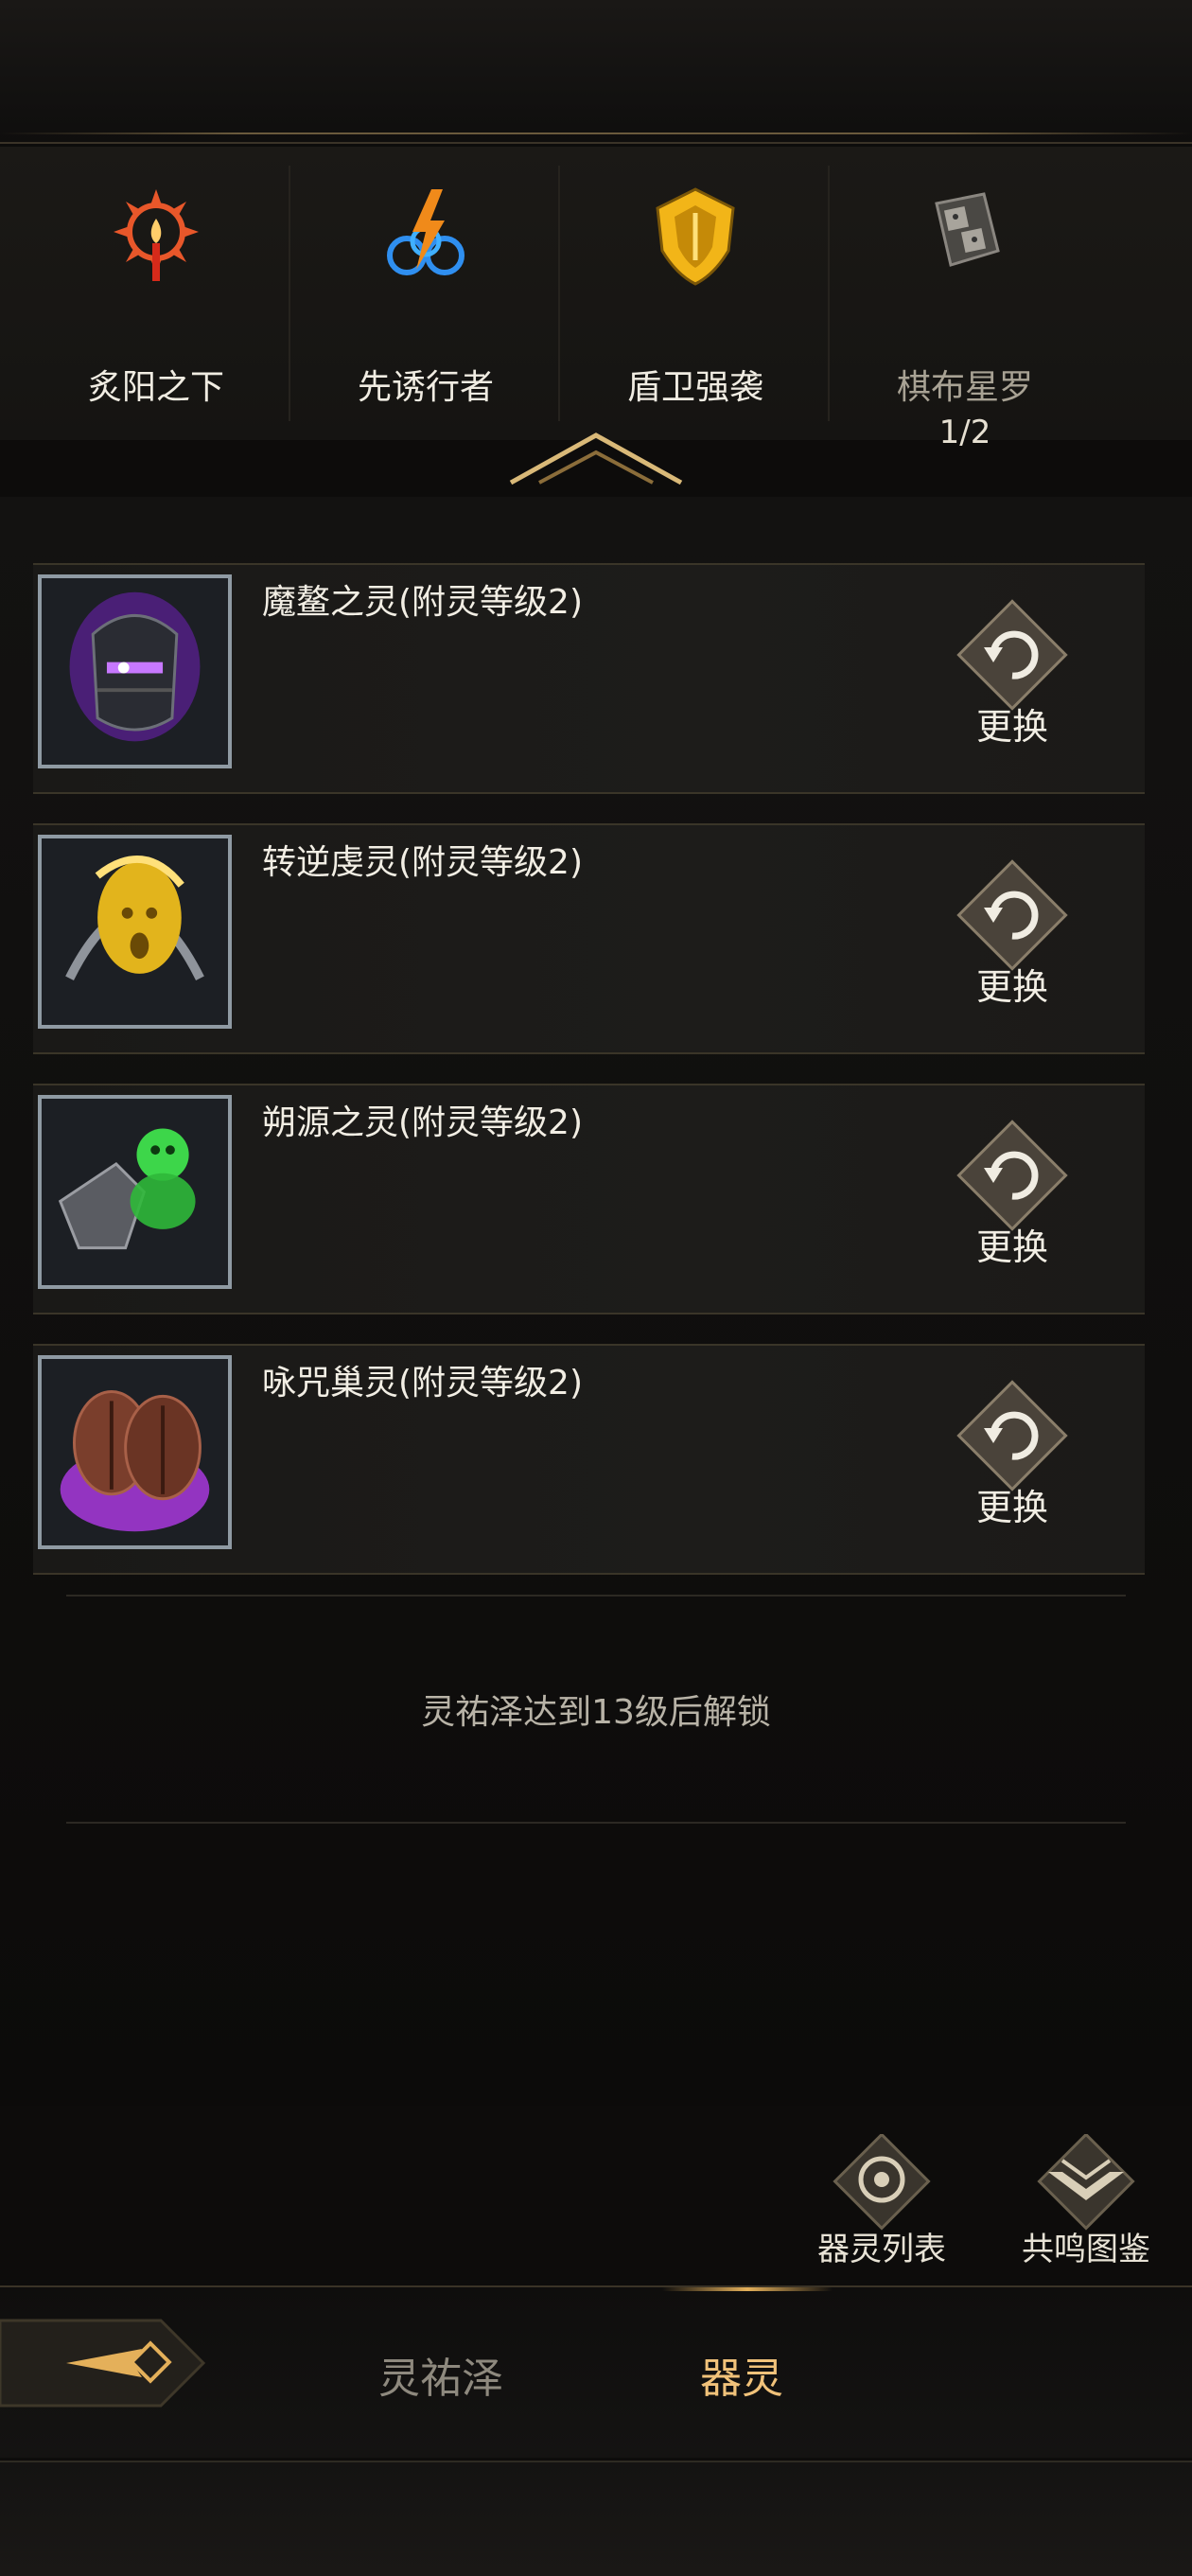 This screenshot has height=2576, width=1192. What do you see at coordinates (741, 2374) in the screenshot?
I see `tab-qiling: 器灵` at bounding box center [741, 2374].